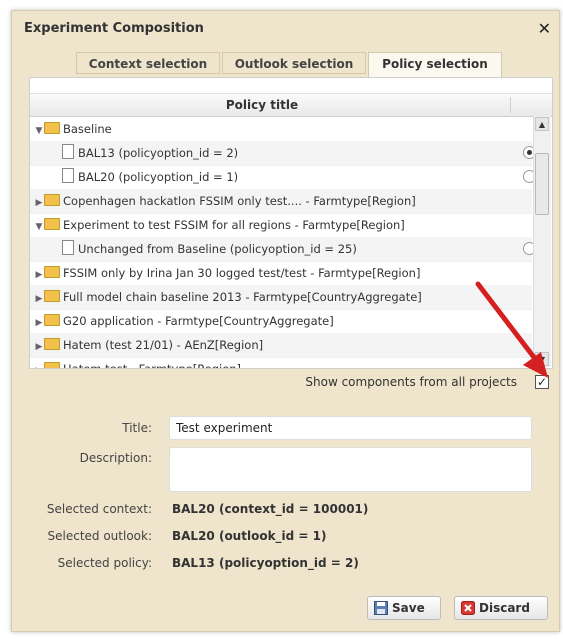 This screenshot has height=639, width=563. What do you see at coordinates (148, 63) in the screenshot?
I see `tab-context-selection: Context selection` at bounding box center [148, 63].